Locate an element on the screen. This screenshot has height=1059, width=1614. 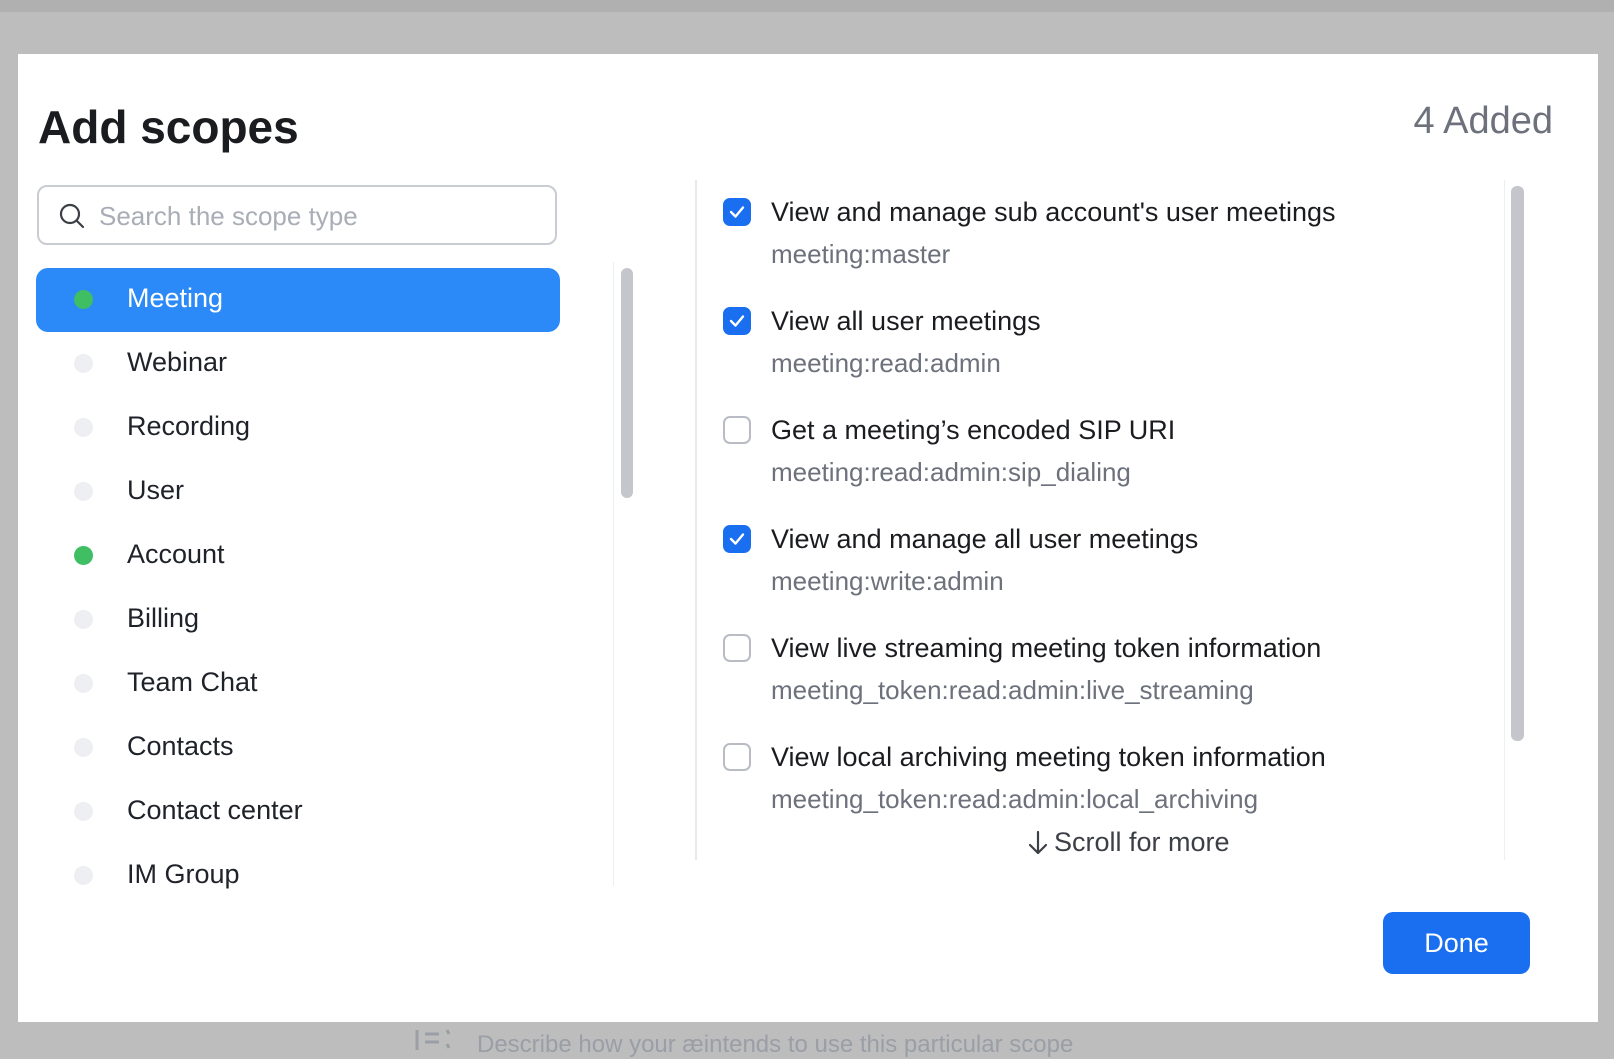
dialog-title: Add scopes is located at coordinates (168, 127).